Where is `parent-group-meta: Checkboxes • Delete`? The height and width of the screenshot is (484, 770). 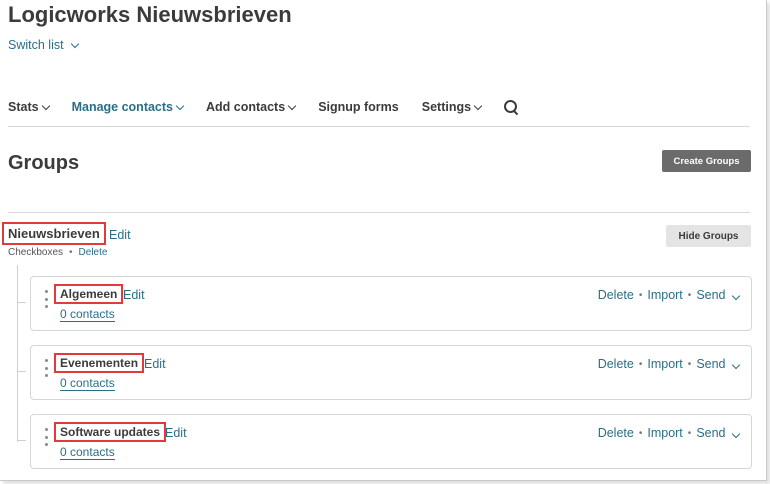 parent-group-meta: Checkboxes • Delete is located at coordinates (57, 252).